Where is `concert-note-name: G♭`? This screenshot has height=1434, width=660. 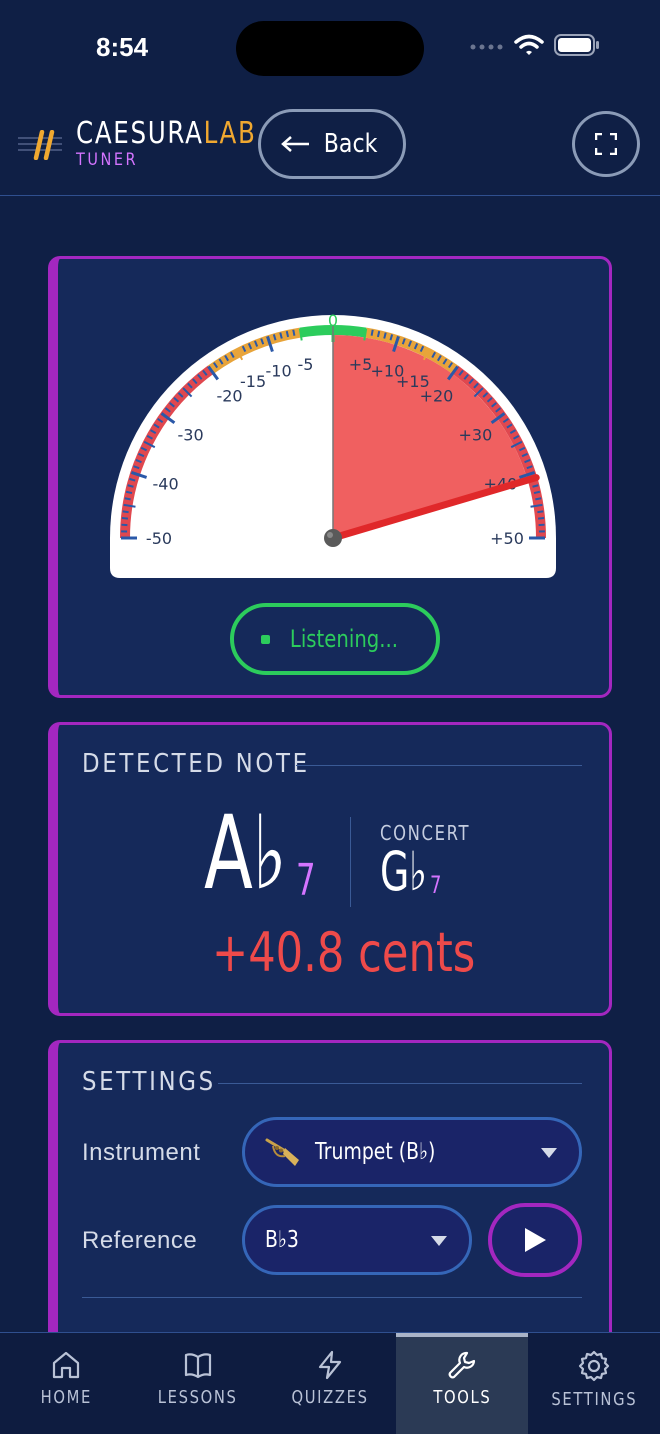
concert-note-name: G♭ is located at coordinates (404, 871).